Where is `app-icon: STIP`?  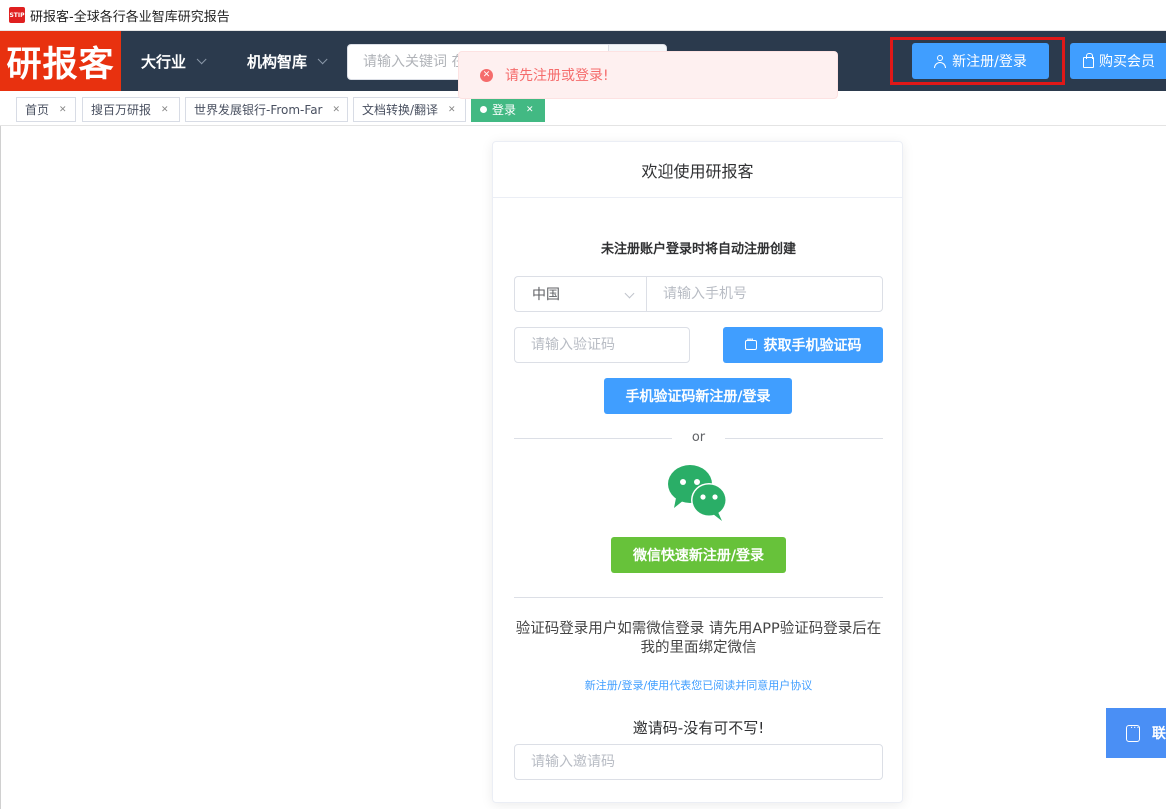
app-icon: STIP is located at coordinates (17, 15).